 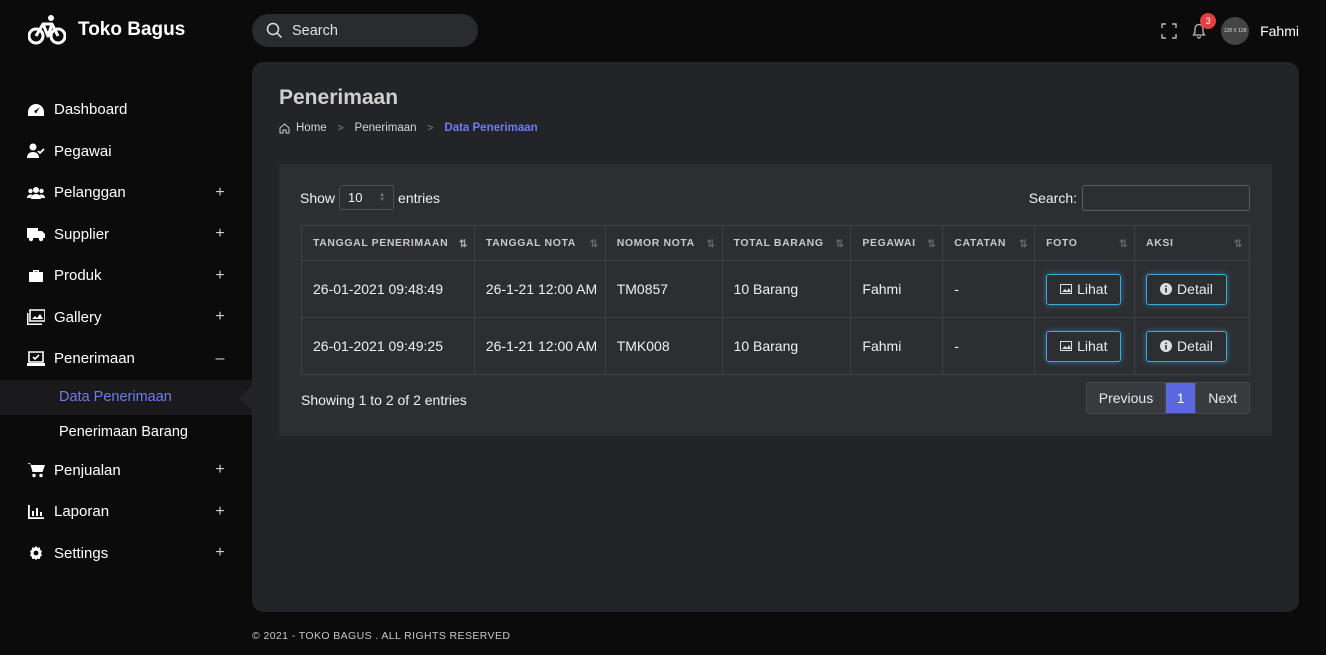 What do you see at coordinates (889, 243) in the screenshot?
I see `column-header-label: PEGAWAI` at bounding box center [889, 243].